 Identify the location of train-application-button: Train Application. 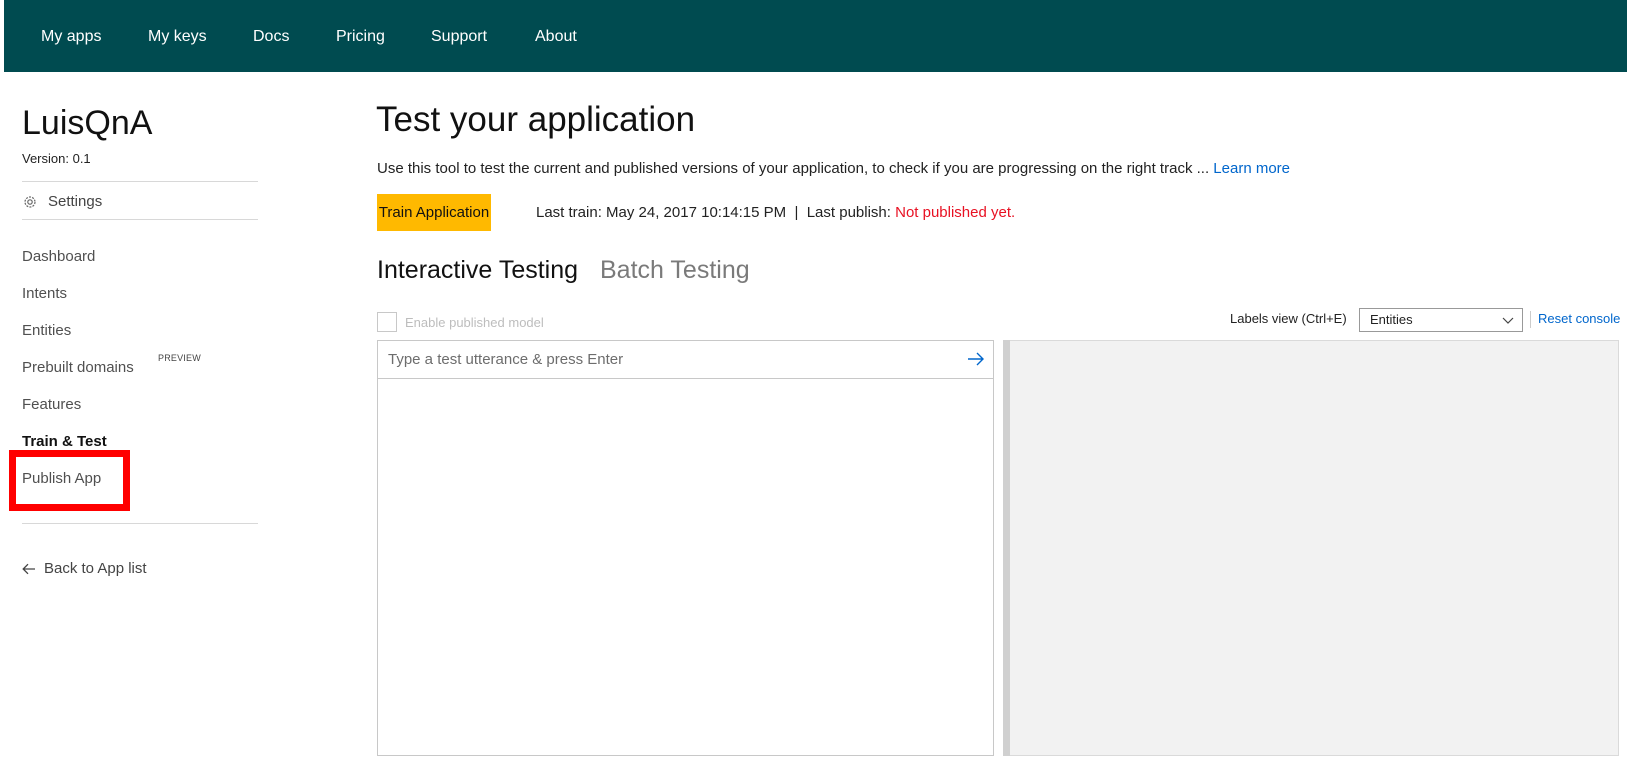
(434, 212).